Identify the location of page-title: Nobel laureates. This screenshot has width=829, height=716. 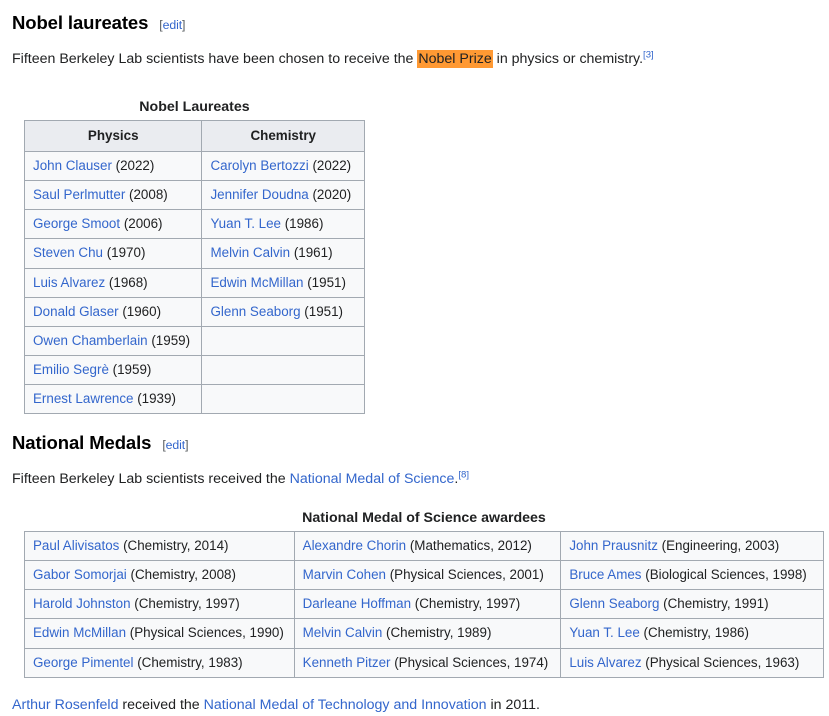
(80, 22).